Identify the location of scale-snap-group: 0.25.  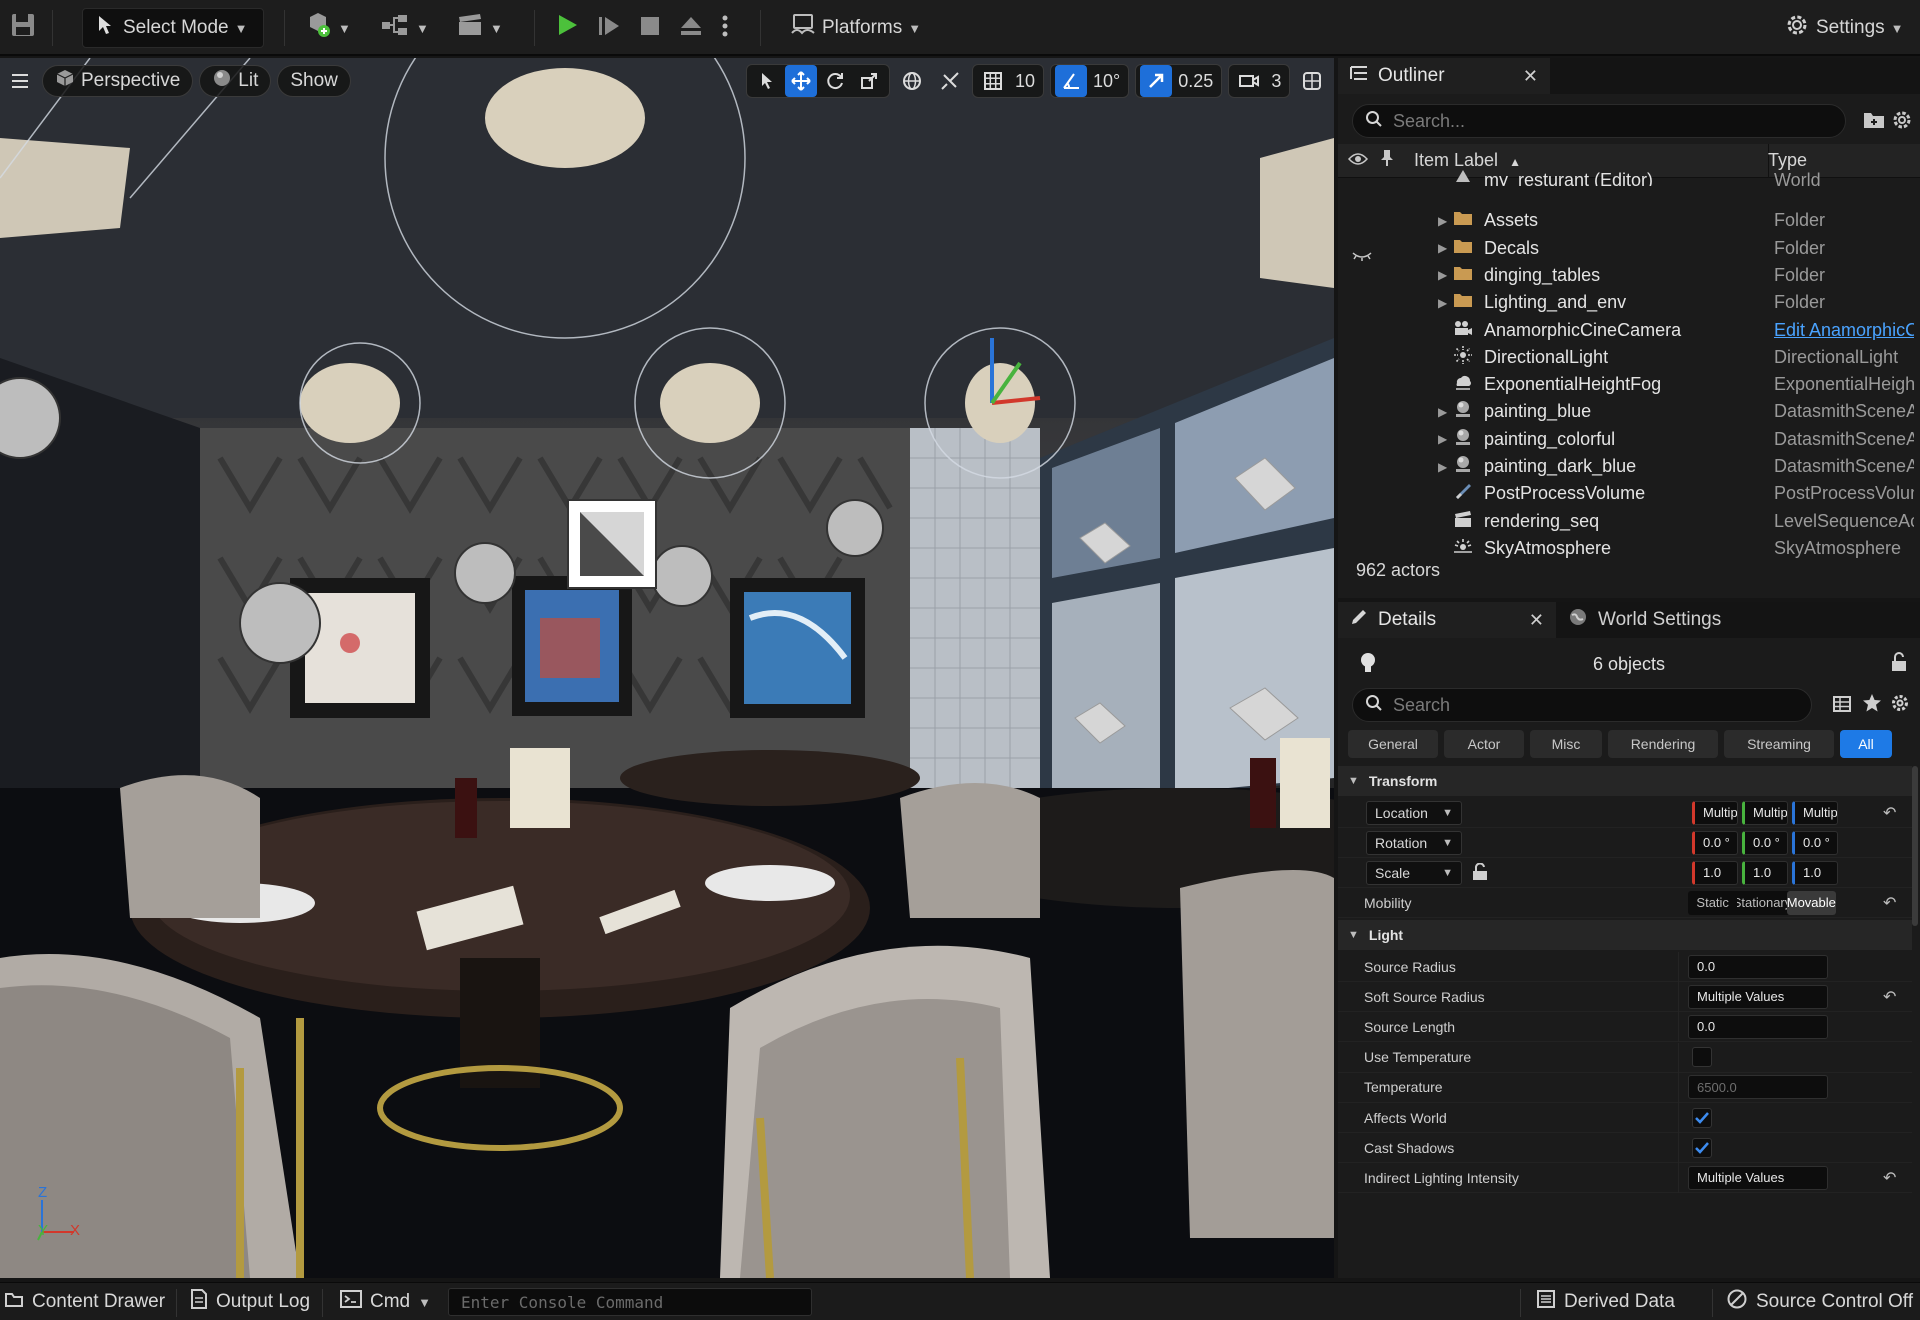
(1179, 81).